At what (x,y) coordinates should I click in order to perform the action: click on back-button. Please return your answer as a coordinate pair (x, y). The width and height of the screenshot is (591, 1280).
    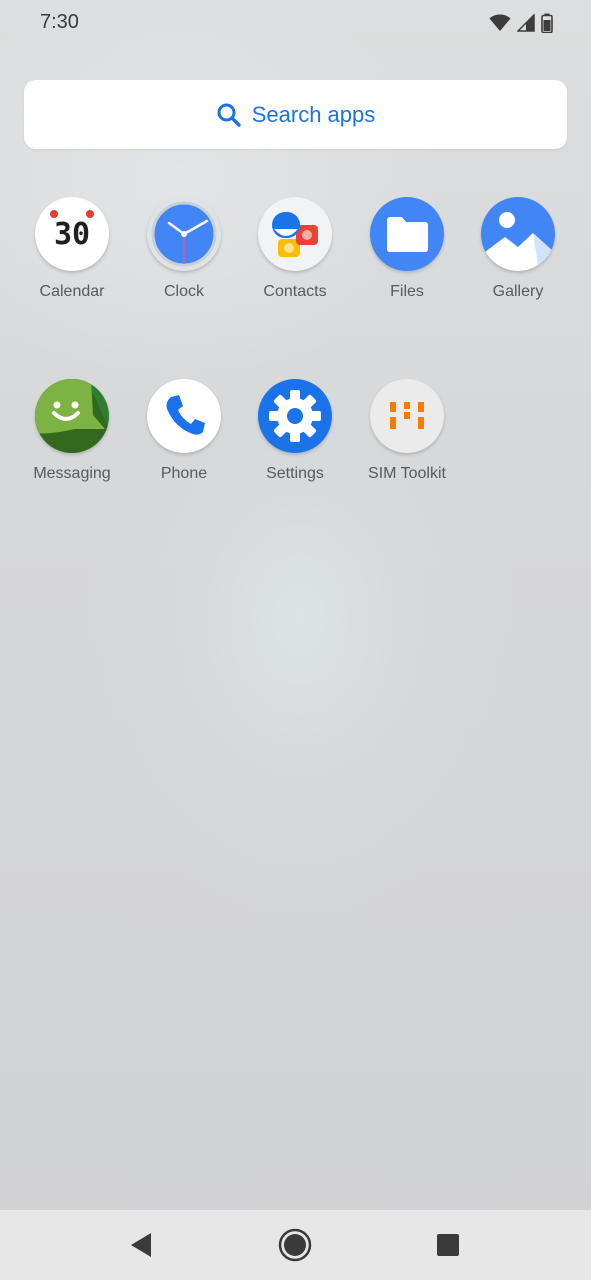
    Looking at the image, I should click on (141, 1245).